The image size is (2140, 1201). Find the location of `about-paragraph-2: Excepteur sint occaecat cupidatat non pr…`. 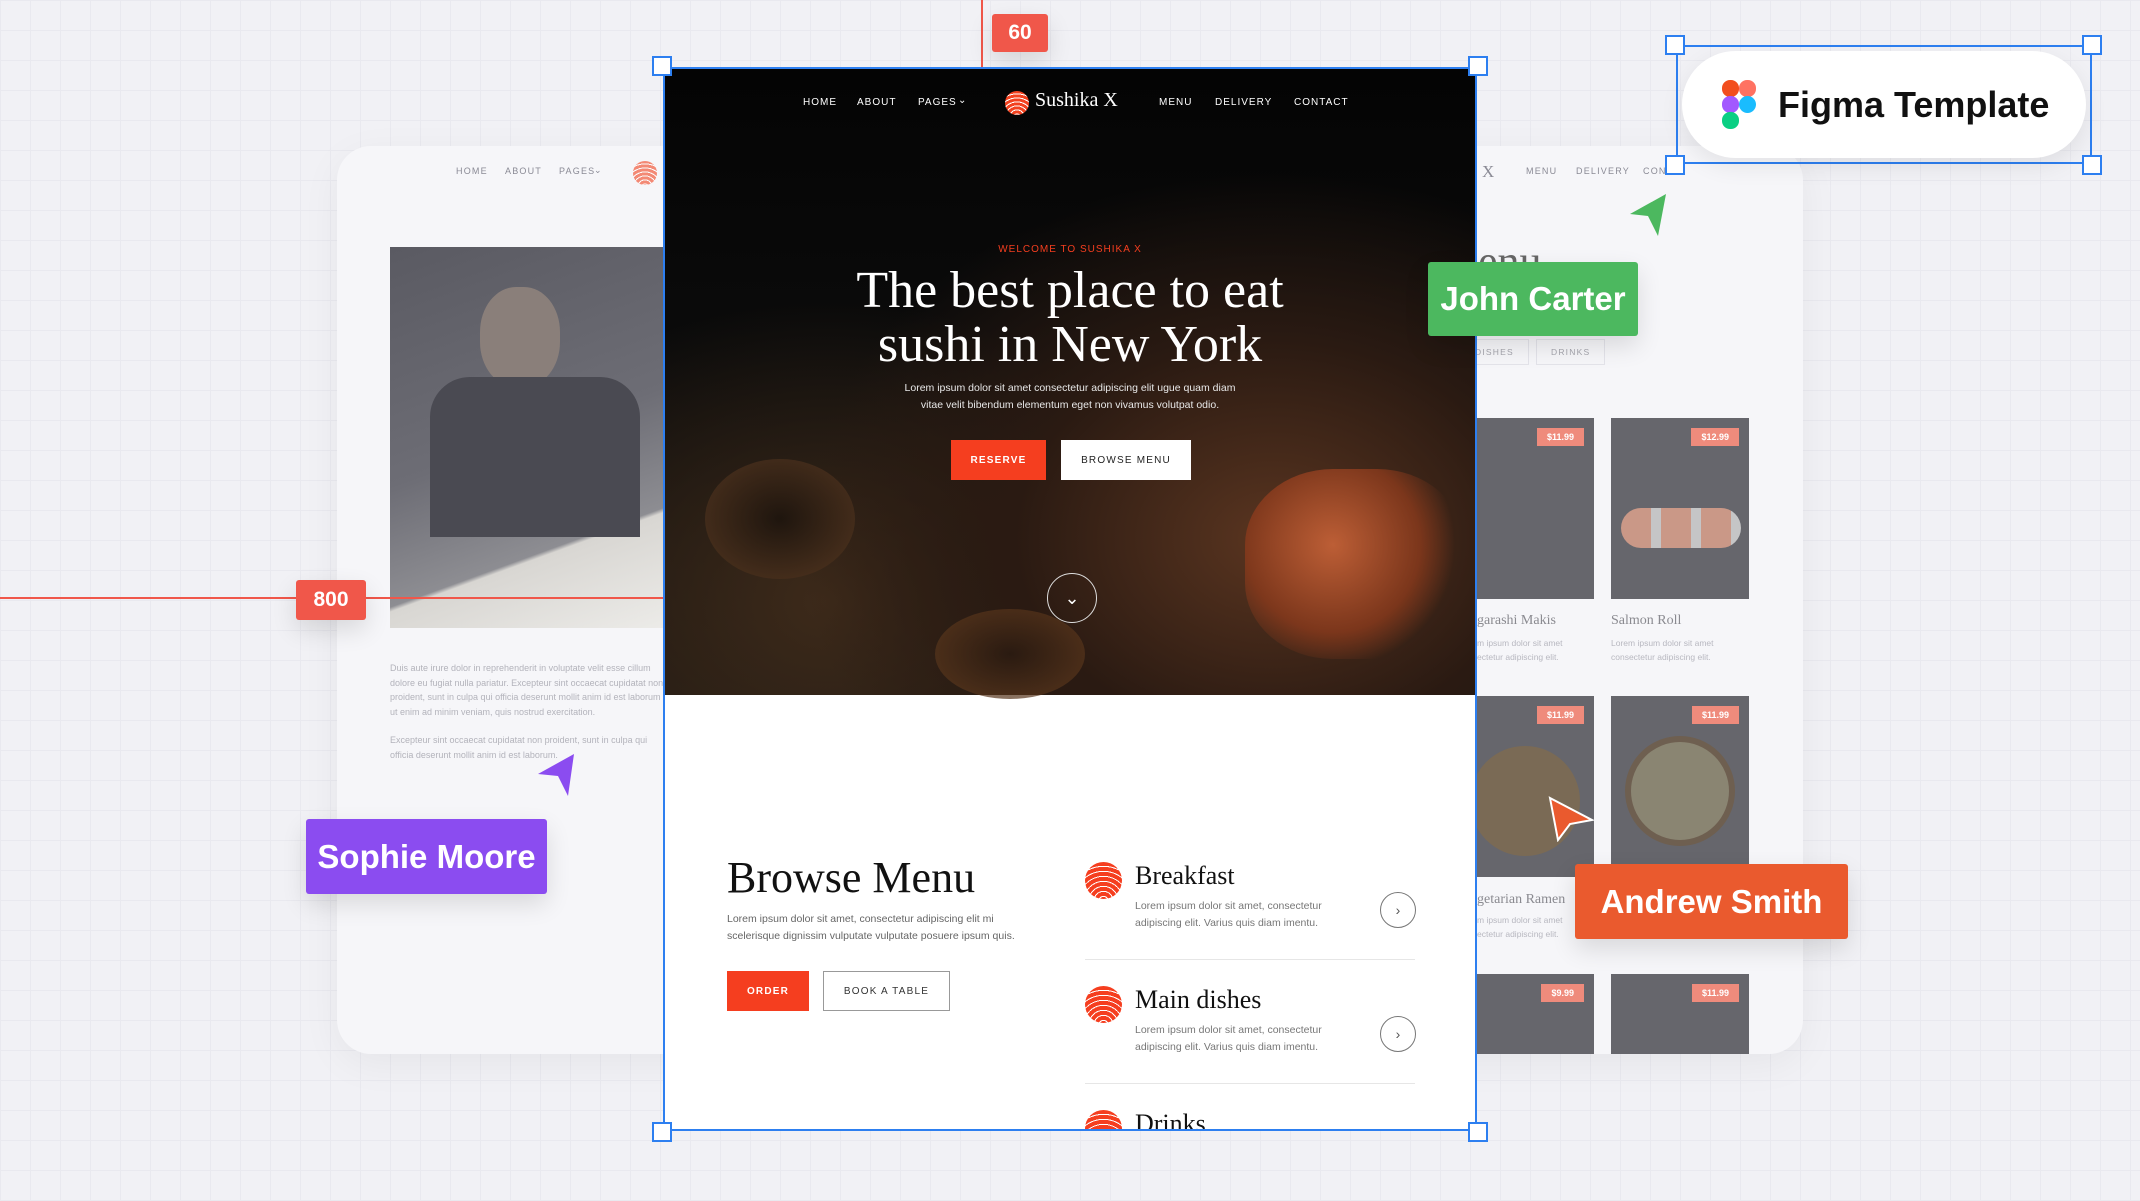

about-paragraph-2: Excepteur sint occaecat cupidatat non pr… is located at coordinates (519, 747).